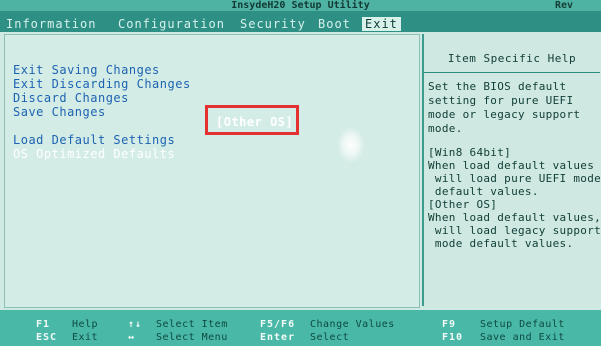 This screenshot has width=601, height=346. I want to click on help-line: Set the BIOS default, so click(497, 86).